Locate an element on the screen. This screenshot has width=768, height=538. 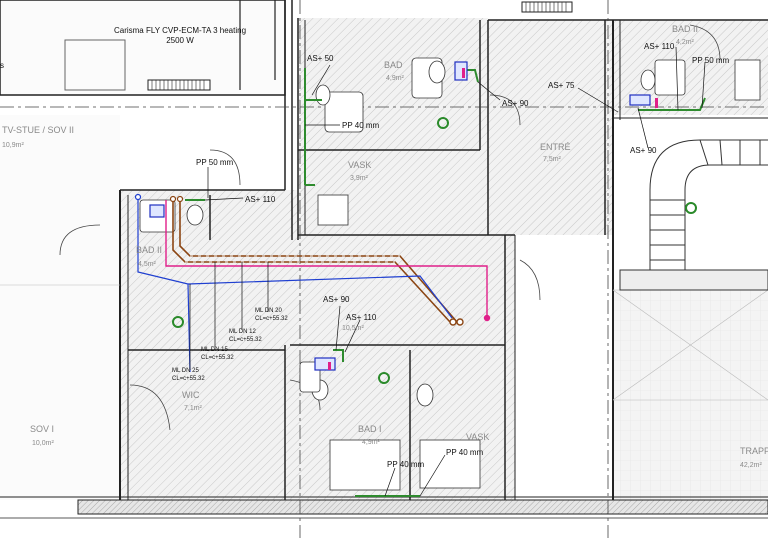
room-tv-stue-sov-area: 10,9m² is located at coordinates (13, 145).